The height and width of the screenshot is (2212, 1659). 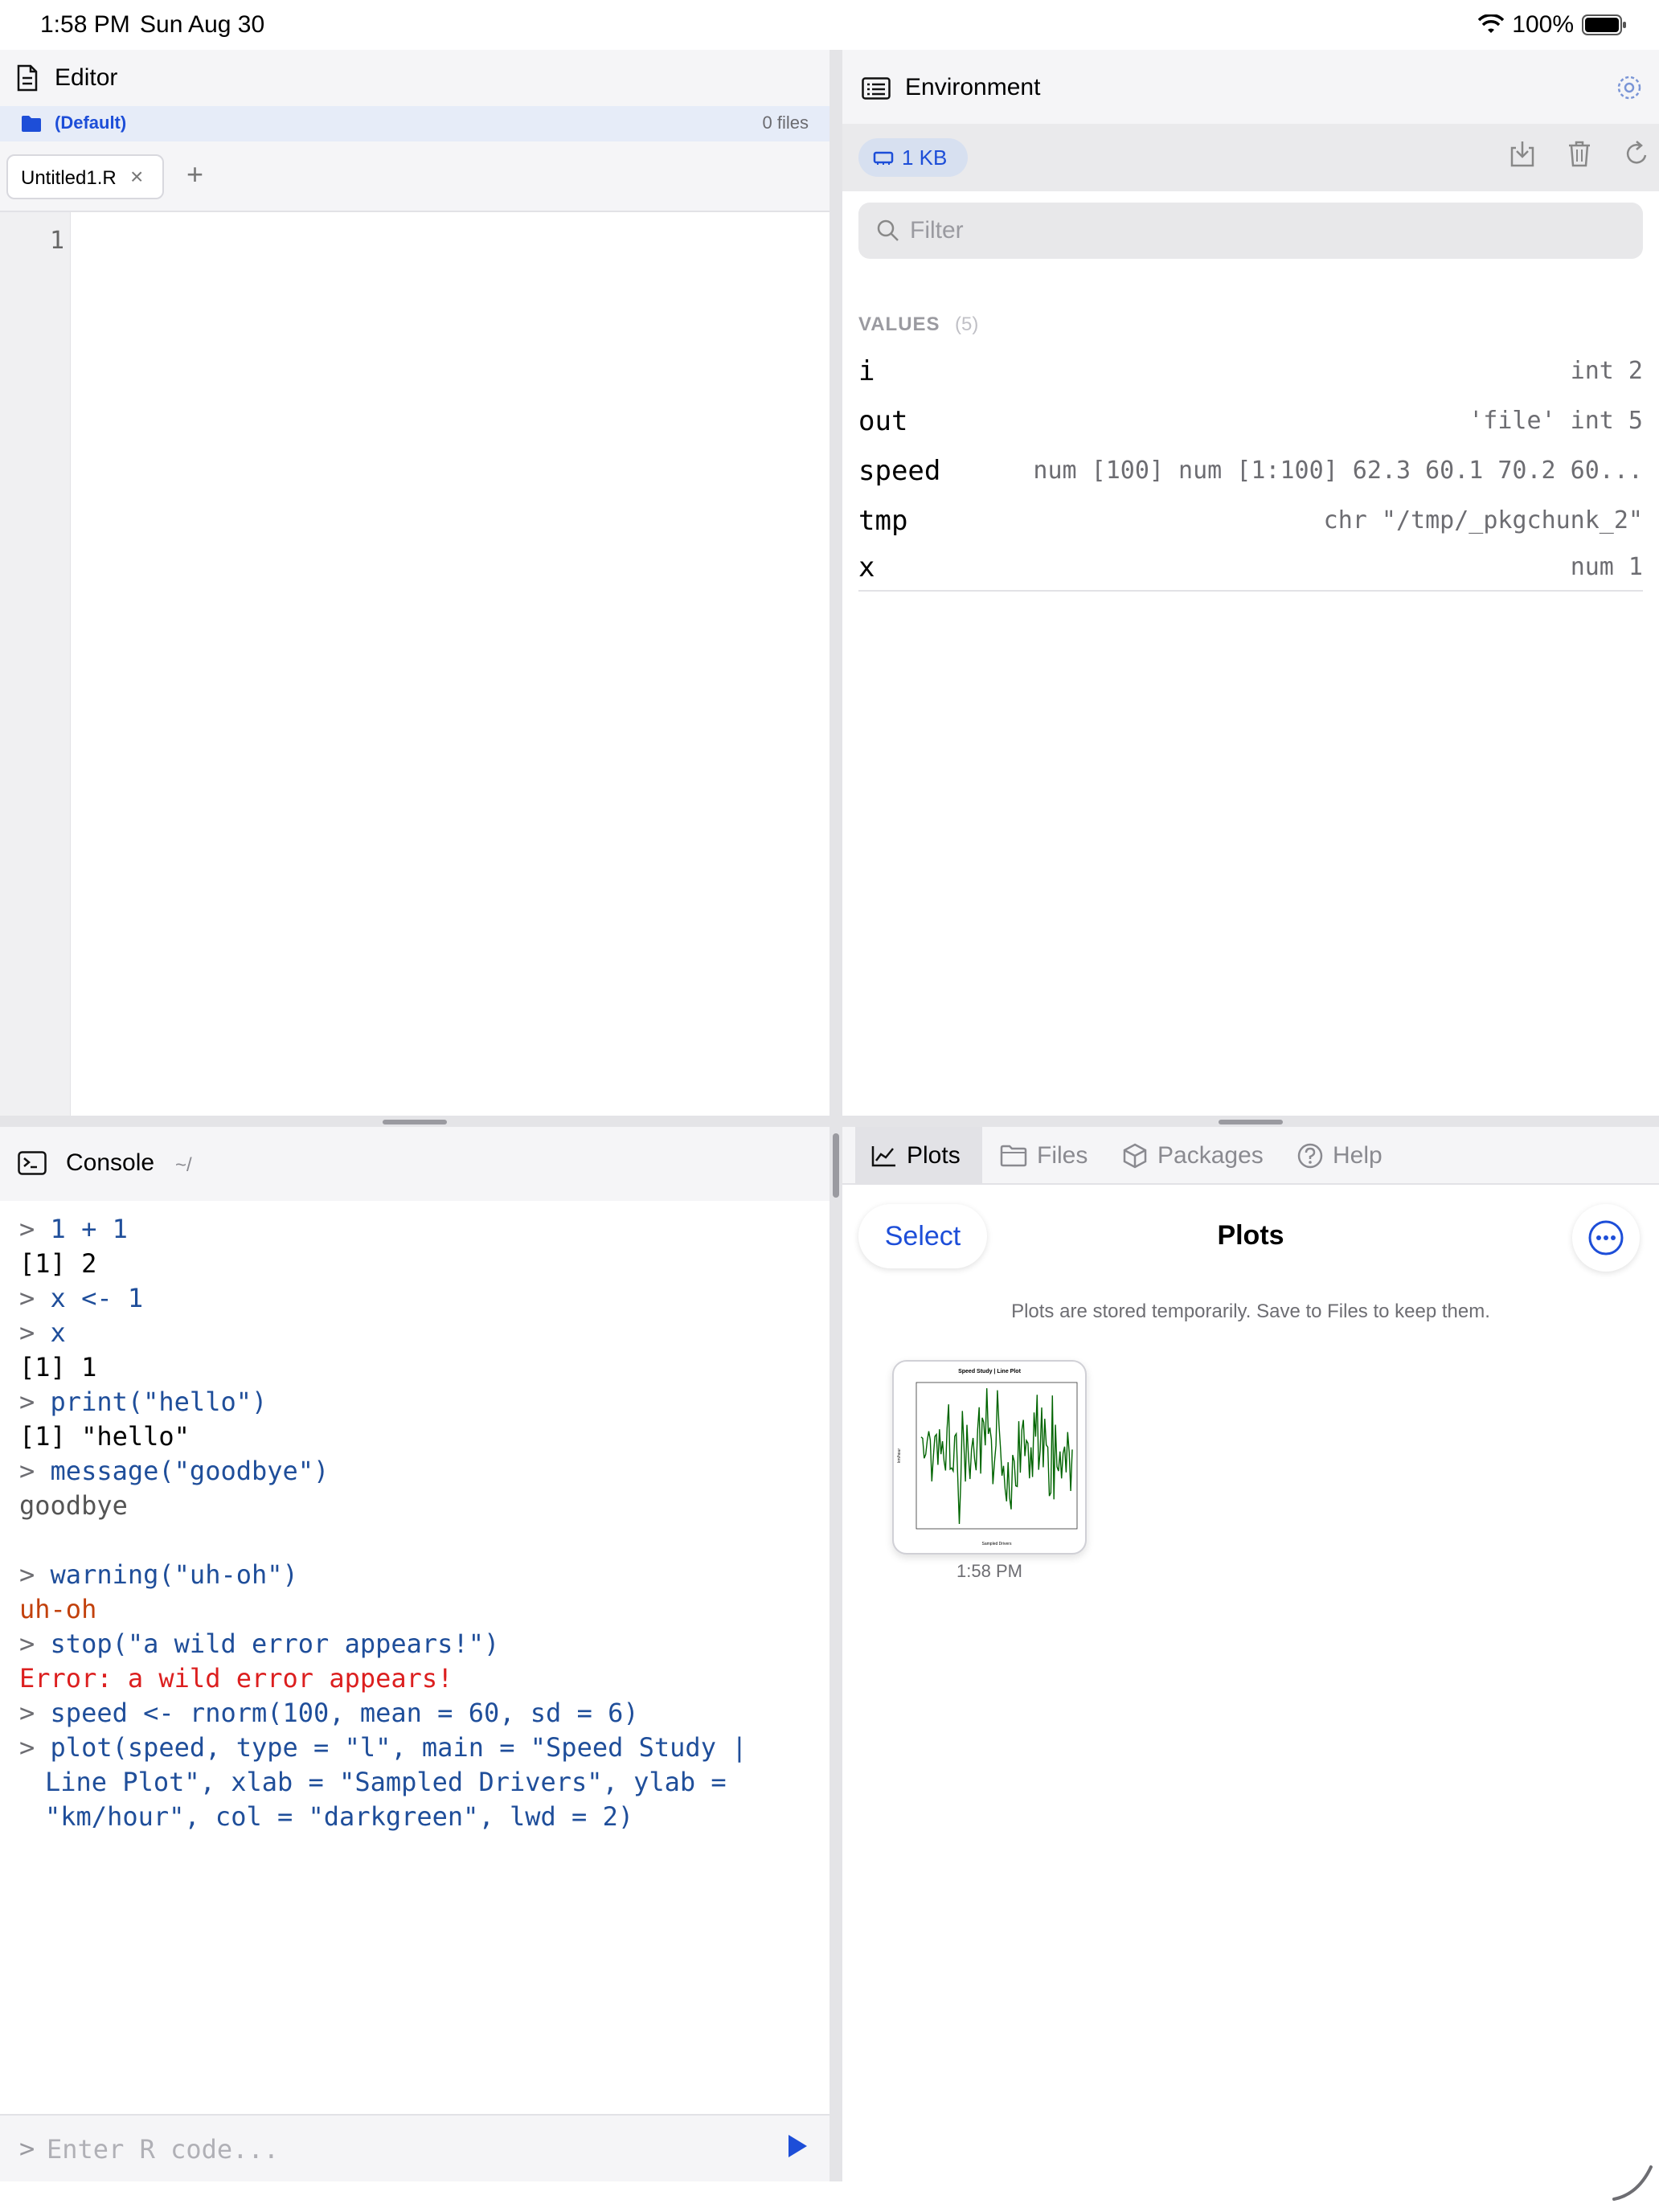 What do you see at coordinates (925, 157) in the screenshot?
I see `memory-size: 1 KB` at bounding box center [925, 157].